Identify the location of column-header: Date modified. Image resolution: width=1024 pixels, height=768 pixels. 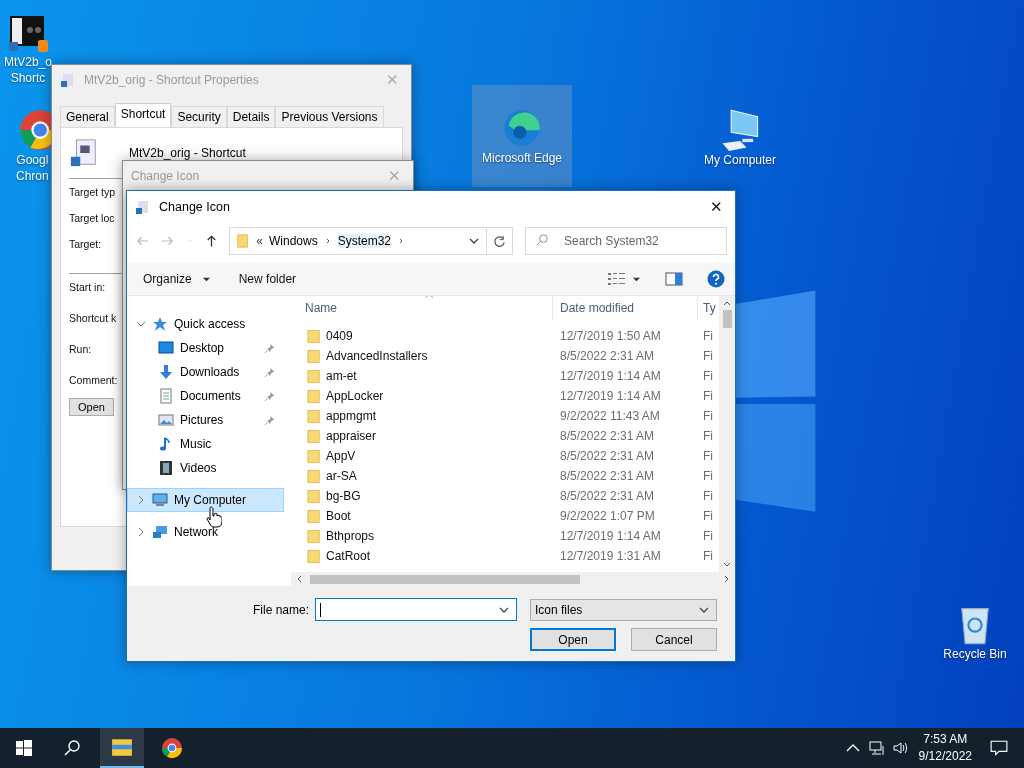
(625, 308).